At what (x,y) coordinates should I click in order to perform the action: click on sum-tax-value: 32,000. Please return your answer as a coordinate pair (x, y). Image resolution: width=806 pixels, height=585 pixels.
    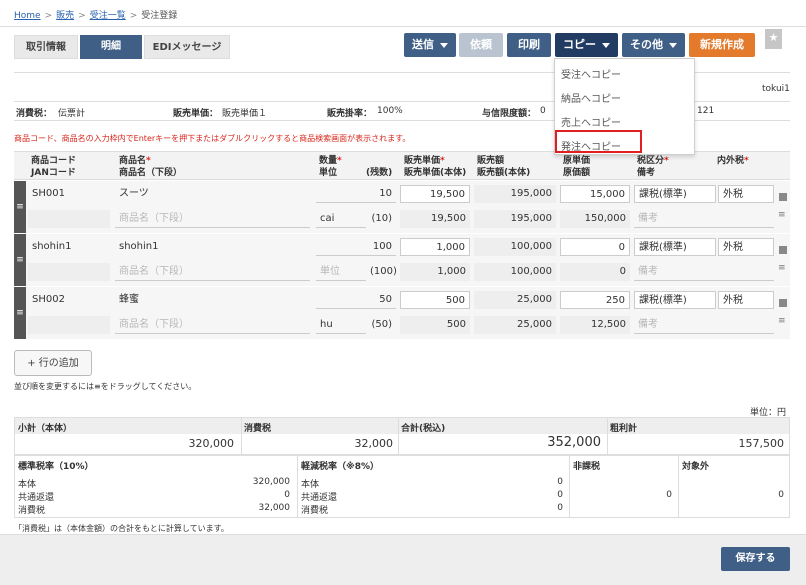
    Looking at the image, I should click on (374, 443).